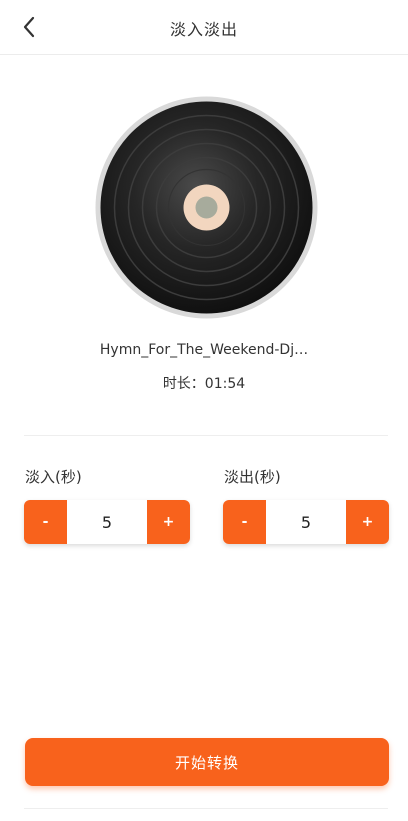 This screenshot has width=408, height=821. I want to click on top-bar: 淡入淡出, so click(204, 27).